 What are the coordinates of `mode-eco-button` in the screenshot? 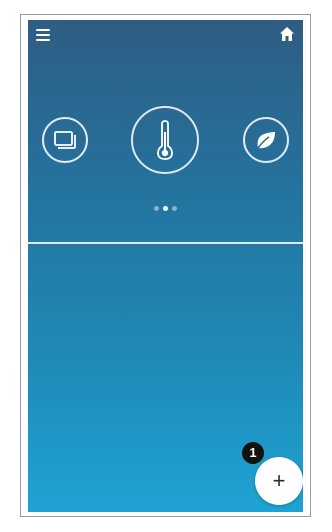 It's located at (266, 140).